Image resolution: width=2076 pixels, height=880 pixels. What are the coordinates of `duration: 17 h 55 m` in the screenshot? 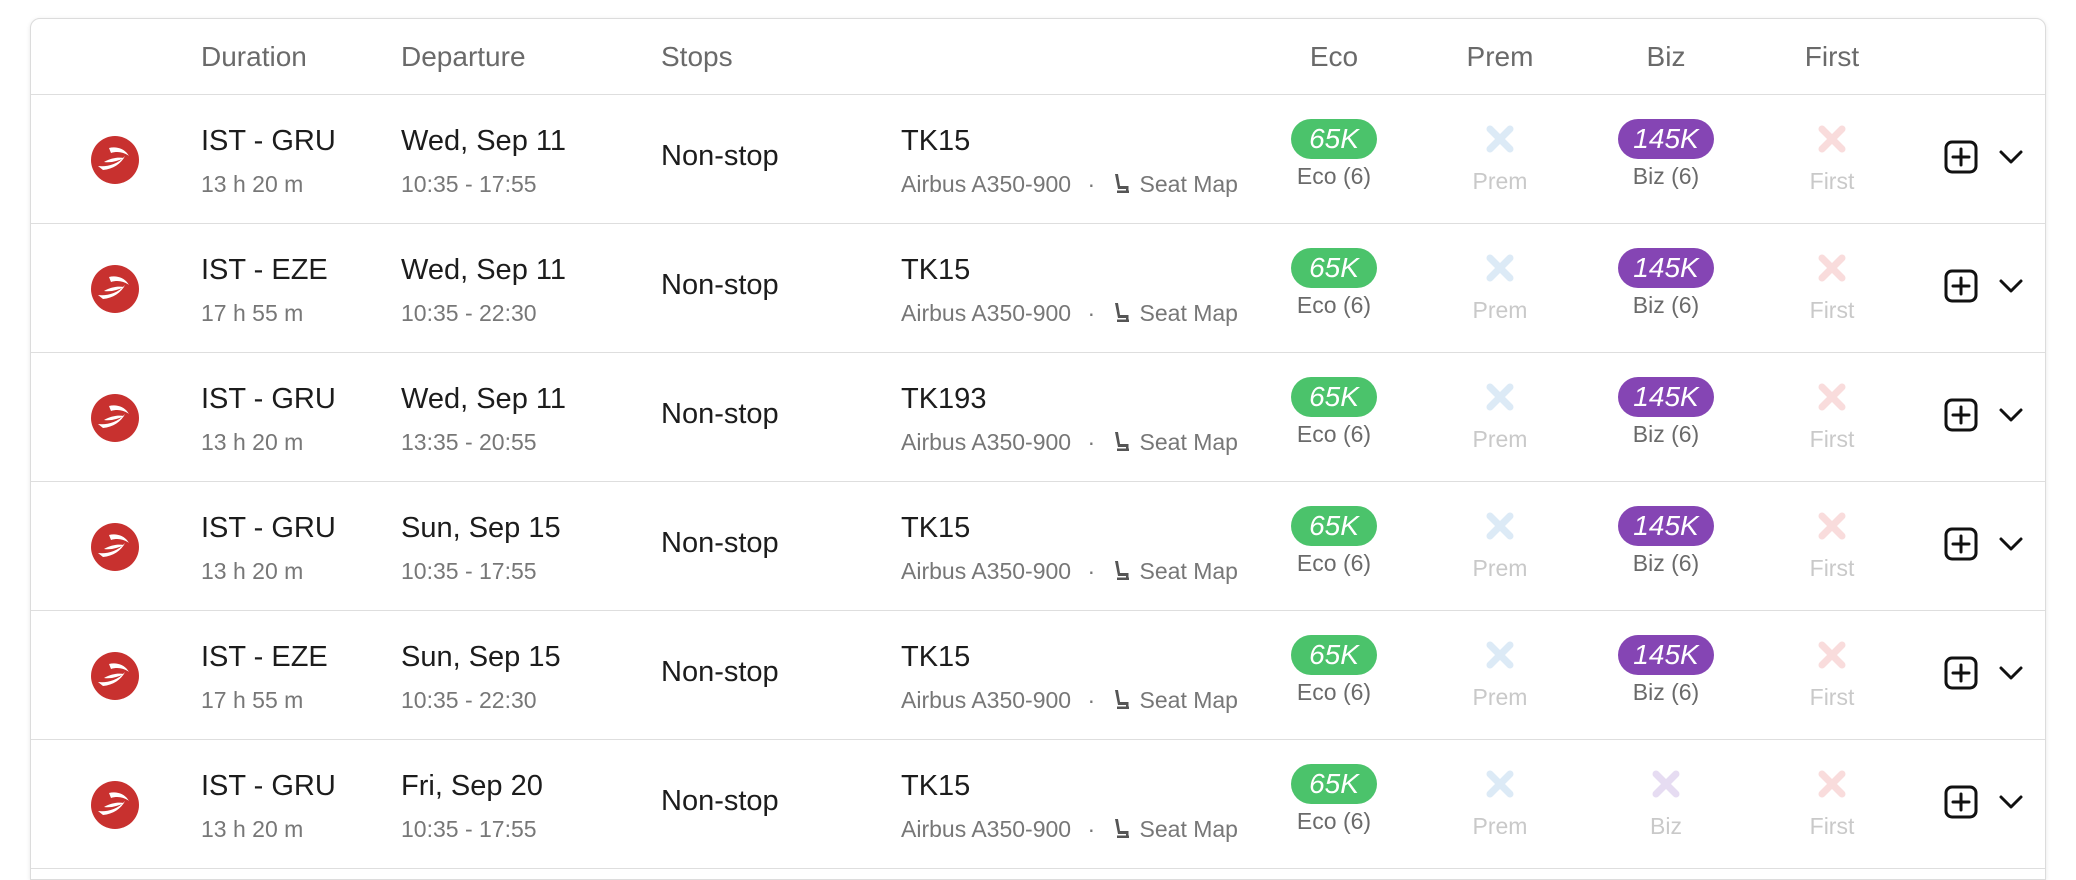 It's located at (252, 700).